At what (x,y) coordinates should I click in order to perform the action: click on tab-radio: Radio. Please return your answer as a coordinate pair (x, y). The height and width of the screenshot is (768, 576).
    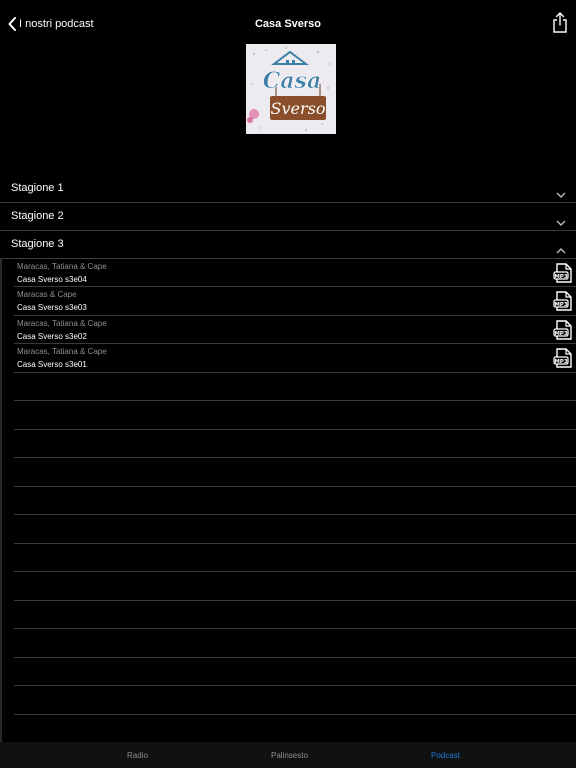
    Looking at the image, I should click on (137, 755).